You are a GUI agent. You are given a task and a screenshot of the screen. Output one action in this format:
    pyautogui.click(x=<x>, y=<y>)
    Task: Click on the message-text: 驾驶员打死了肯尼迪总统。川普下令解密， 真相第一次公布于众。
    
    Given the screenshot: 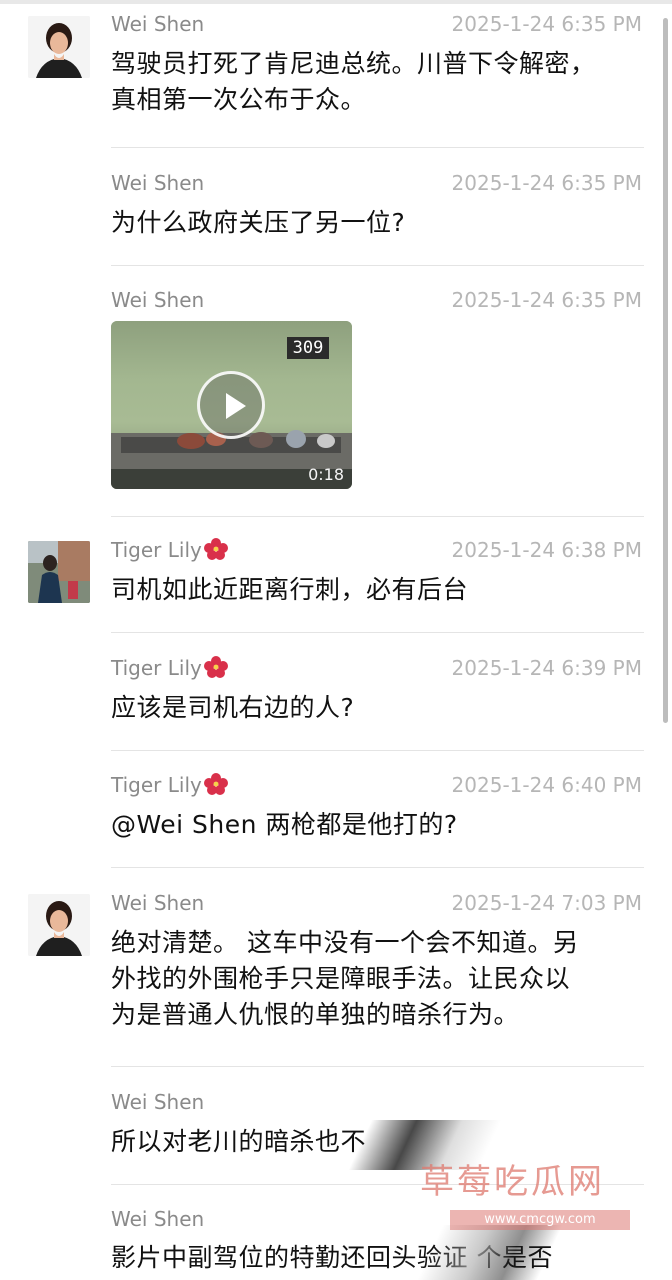 What is the action you would take?
    pyautogui.click(x=353, y=81)
    